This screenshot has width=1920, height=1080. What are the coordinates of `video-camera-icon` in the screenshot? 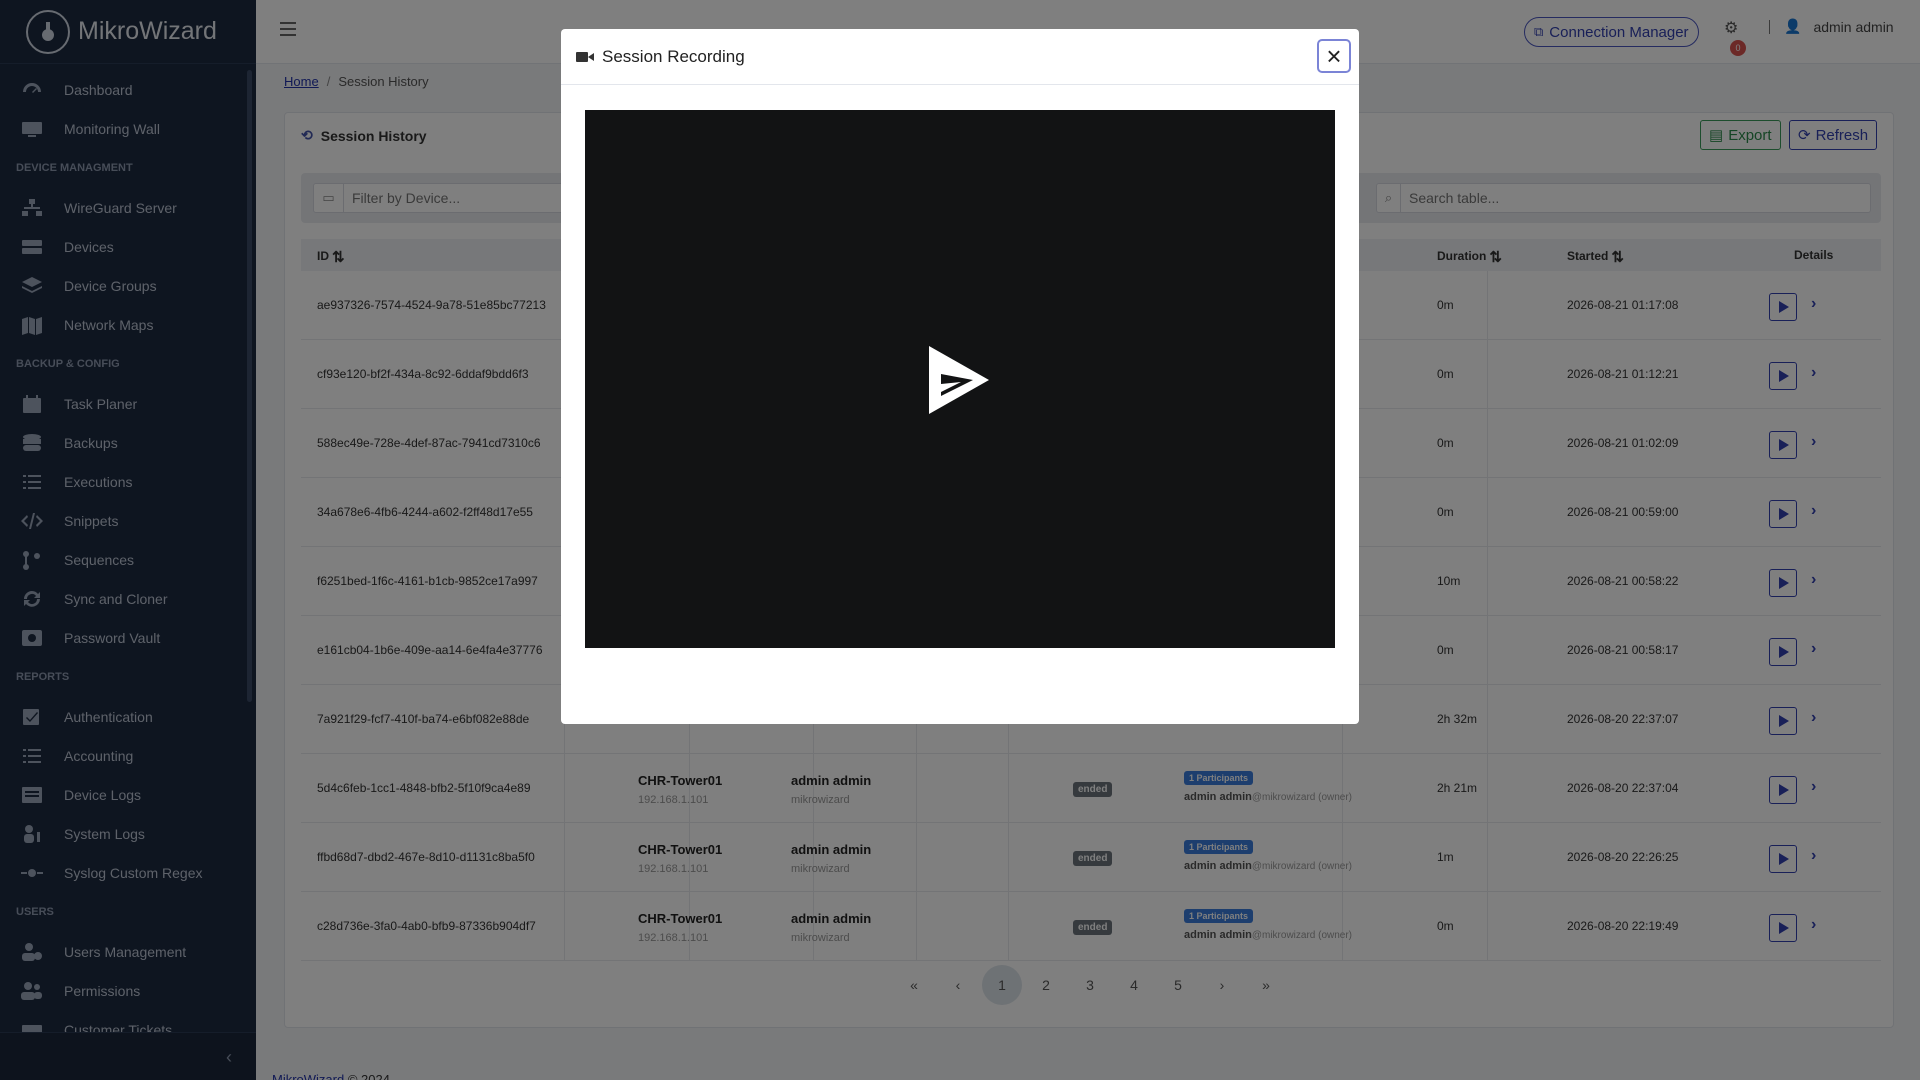 It's located at (585, 57).